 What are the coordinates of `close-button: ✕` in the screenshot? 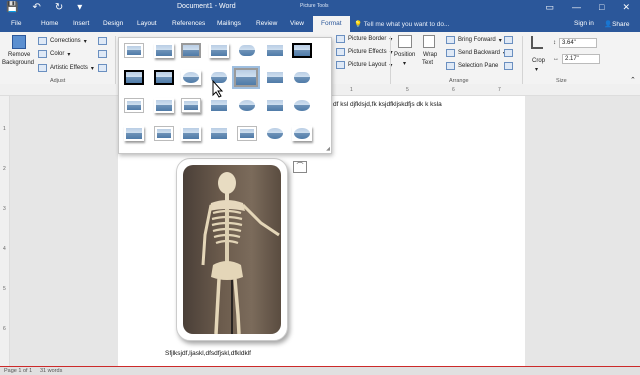 It's located at (626, 7).